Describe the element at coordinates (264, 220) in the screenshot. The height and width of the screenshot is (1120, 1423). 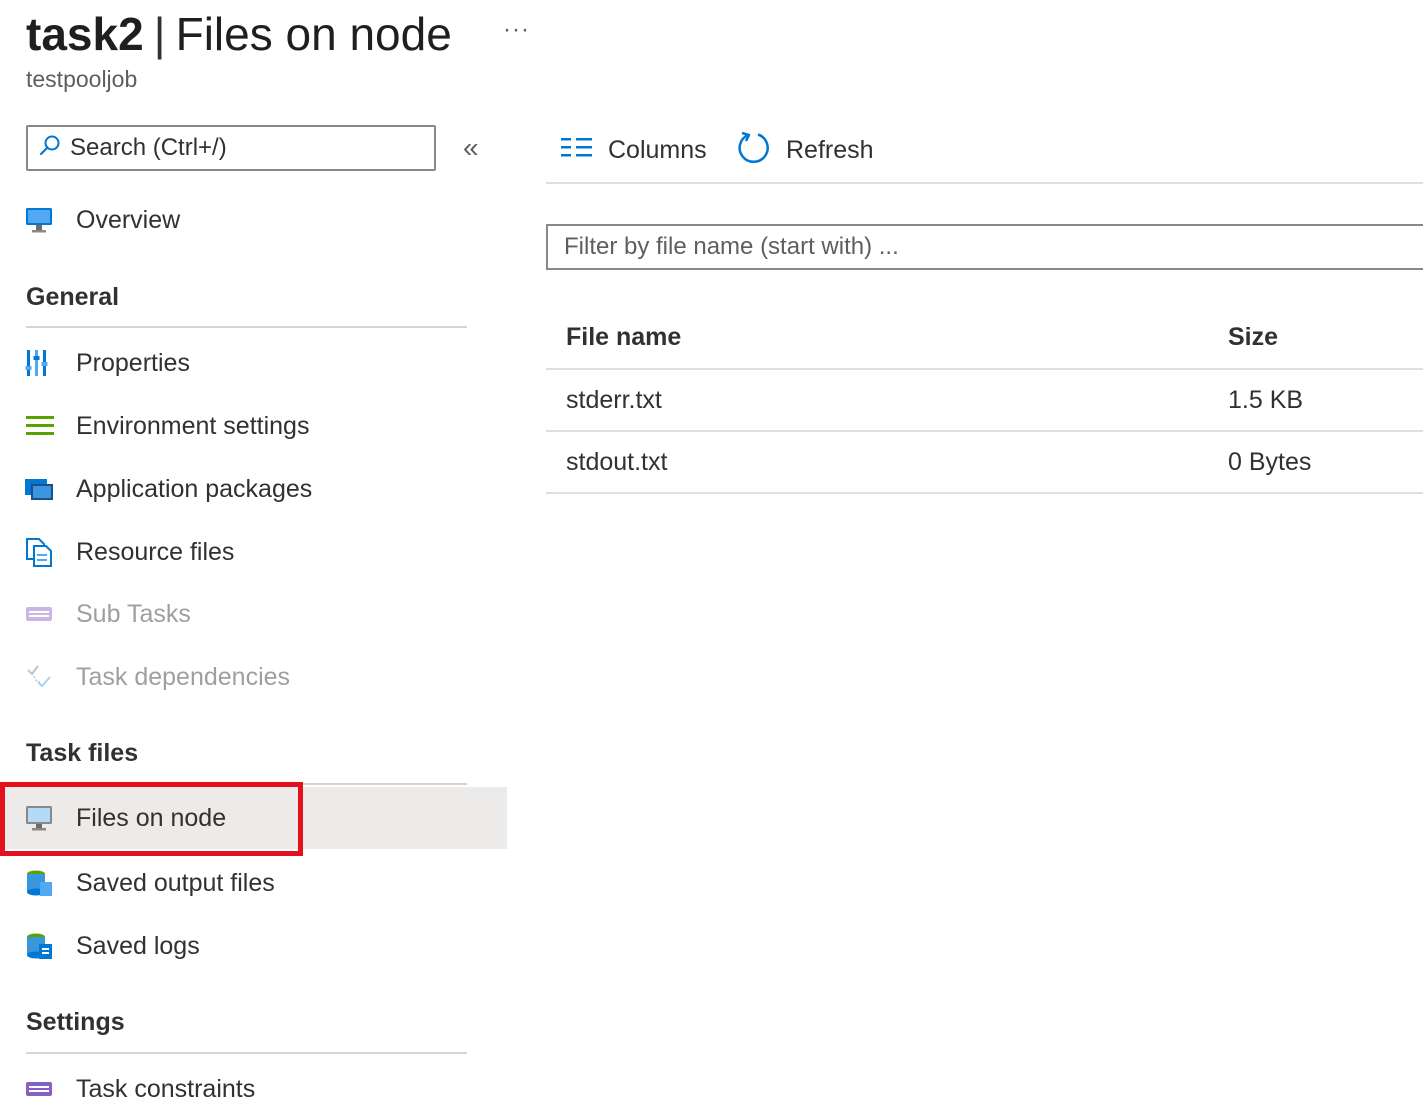
I see `sidebar-item-overview: Overview` at that location.